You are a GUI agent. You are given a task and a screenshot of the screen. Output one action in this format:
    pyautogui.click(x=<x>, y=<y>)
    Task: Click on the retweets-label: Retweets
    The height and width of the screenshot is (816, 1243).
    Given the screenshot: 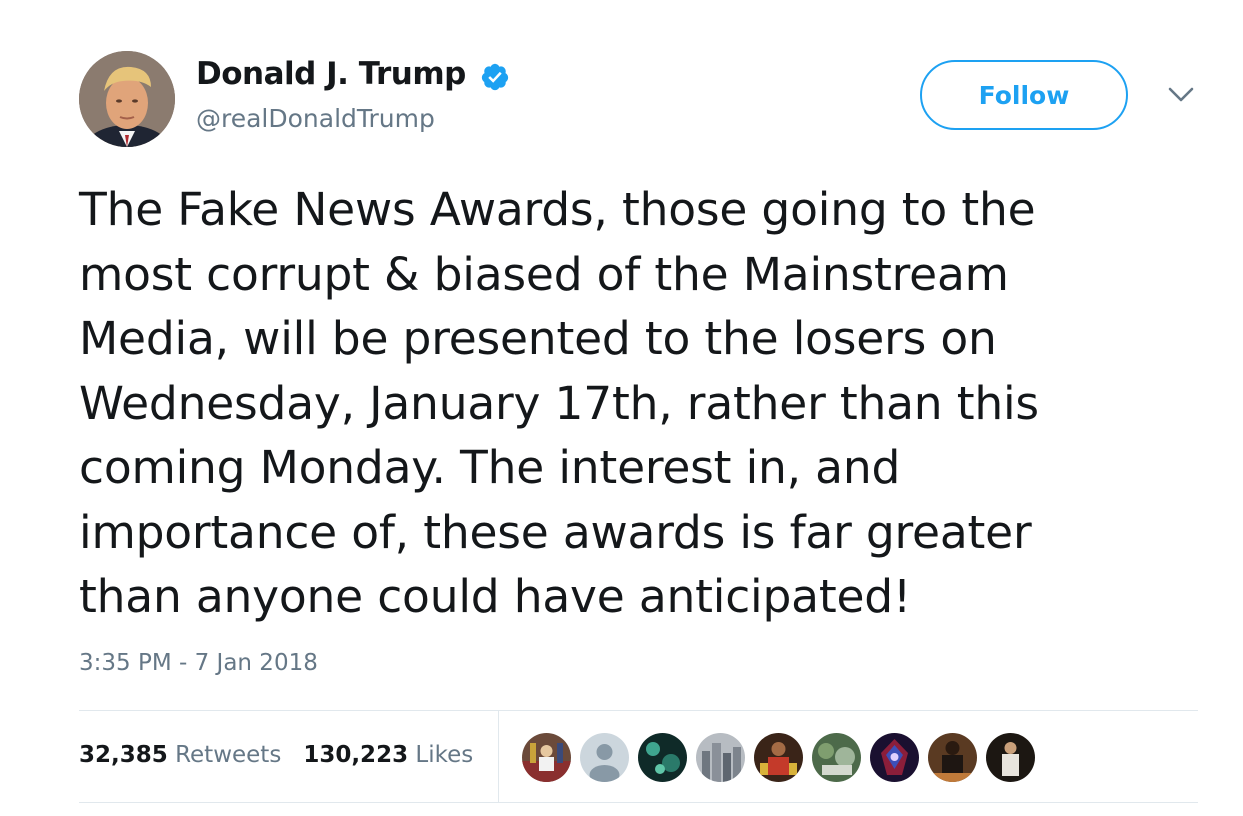 What is the action you would take?
    pyautogui.click(x=228, y=755)
    